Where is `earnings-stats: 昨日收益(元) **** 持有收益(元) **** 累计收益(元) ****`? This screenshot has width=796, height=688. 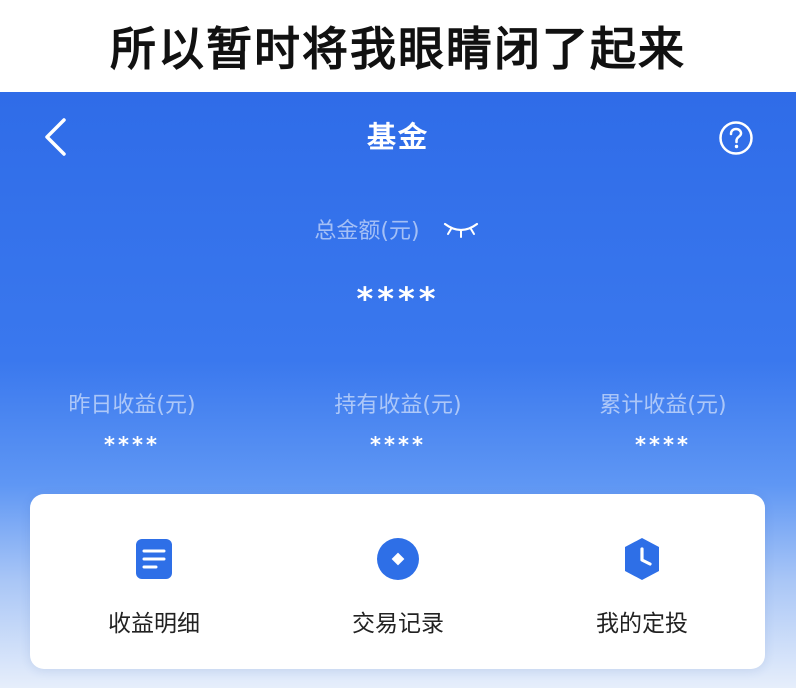
earnings-stats: 昨日收益(元) **** 持有收益(元) **** 累计收益(元) **** is located at coordinates (398, 427).